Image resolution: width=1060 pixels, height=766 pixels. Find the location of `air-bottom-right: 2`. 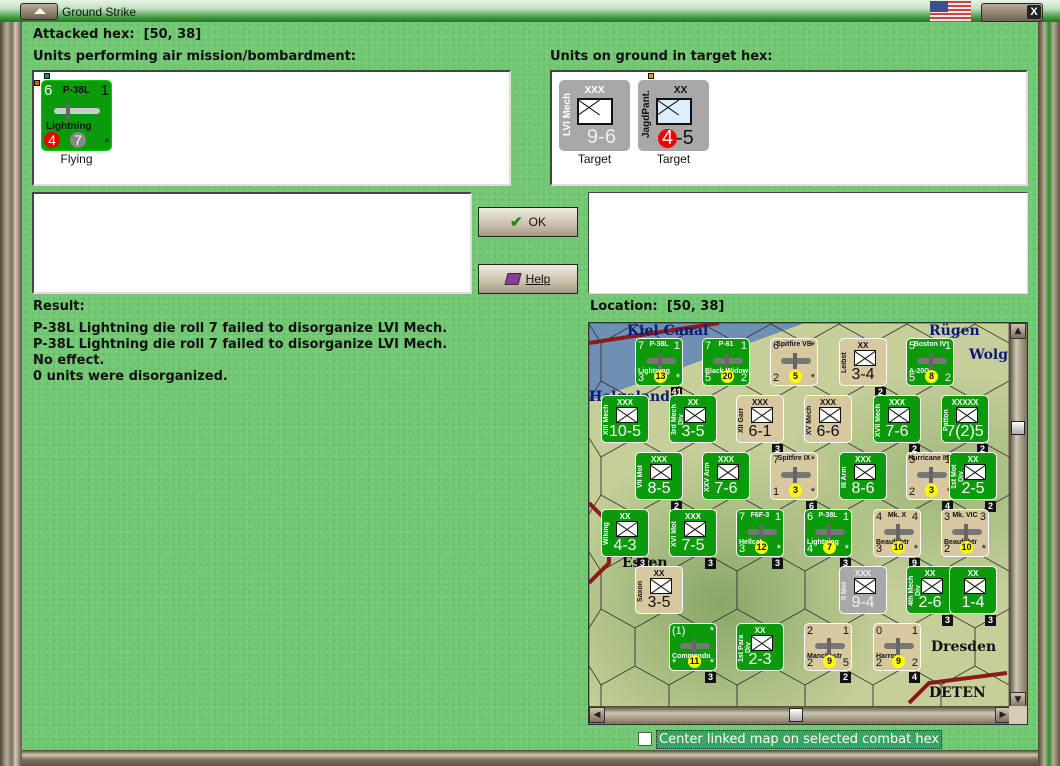

air-bottom-right: 2 is located at coordinates (914, 663).